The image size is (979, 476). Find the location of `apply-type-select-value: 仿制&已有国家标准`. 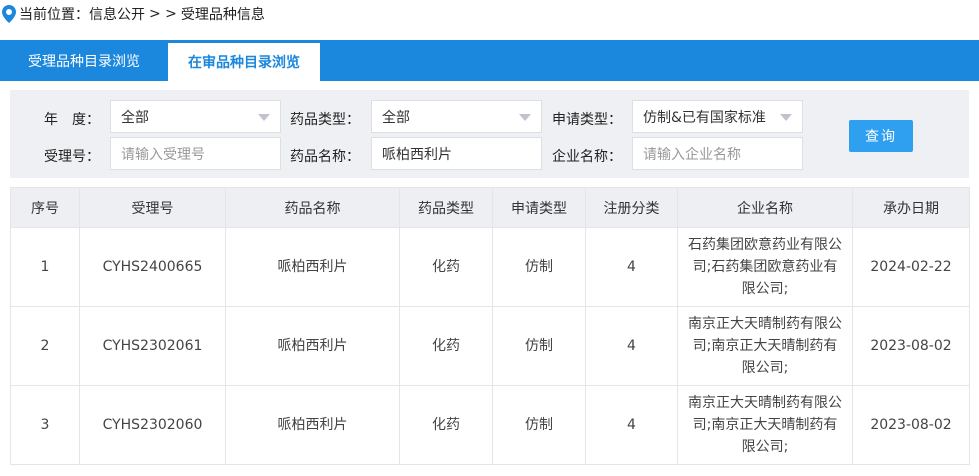

apply-type-select-value: 仿制&已有国家标准 is located at coordinates (704, 117).